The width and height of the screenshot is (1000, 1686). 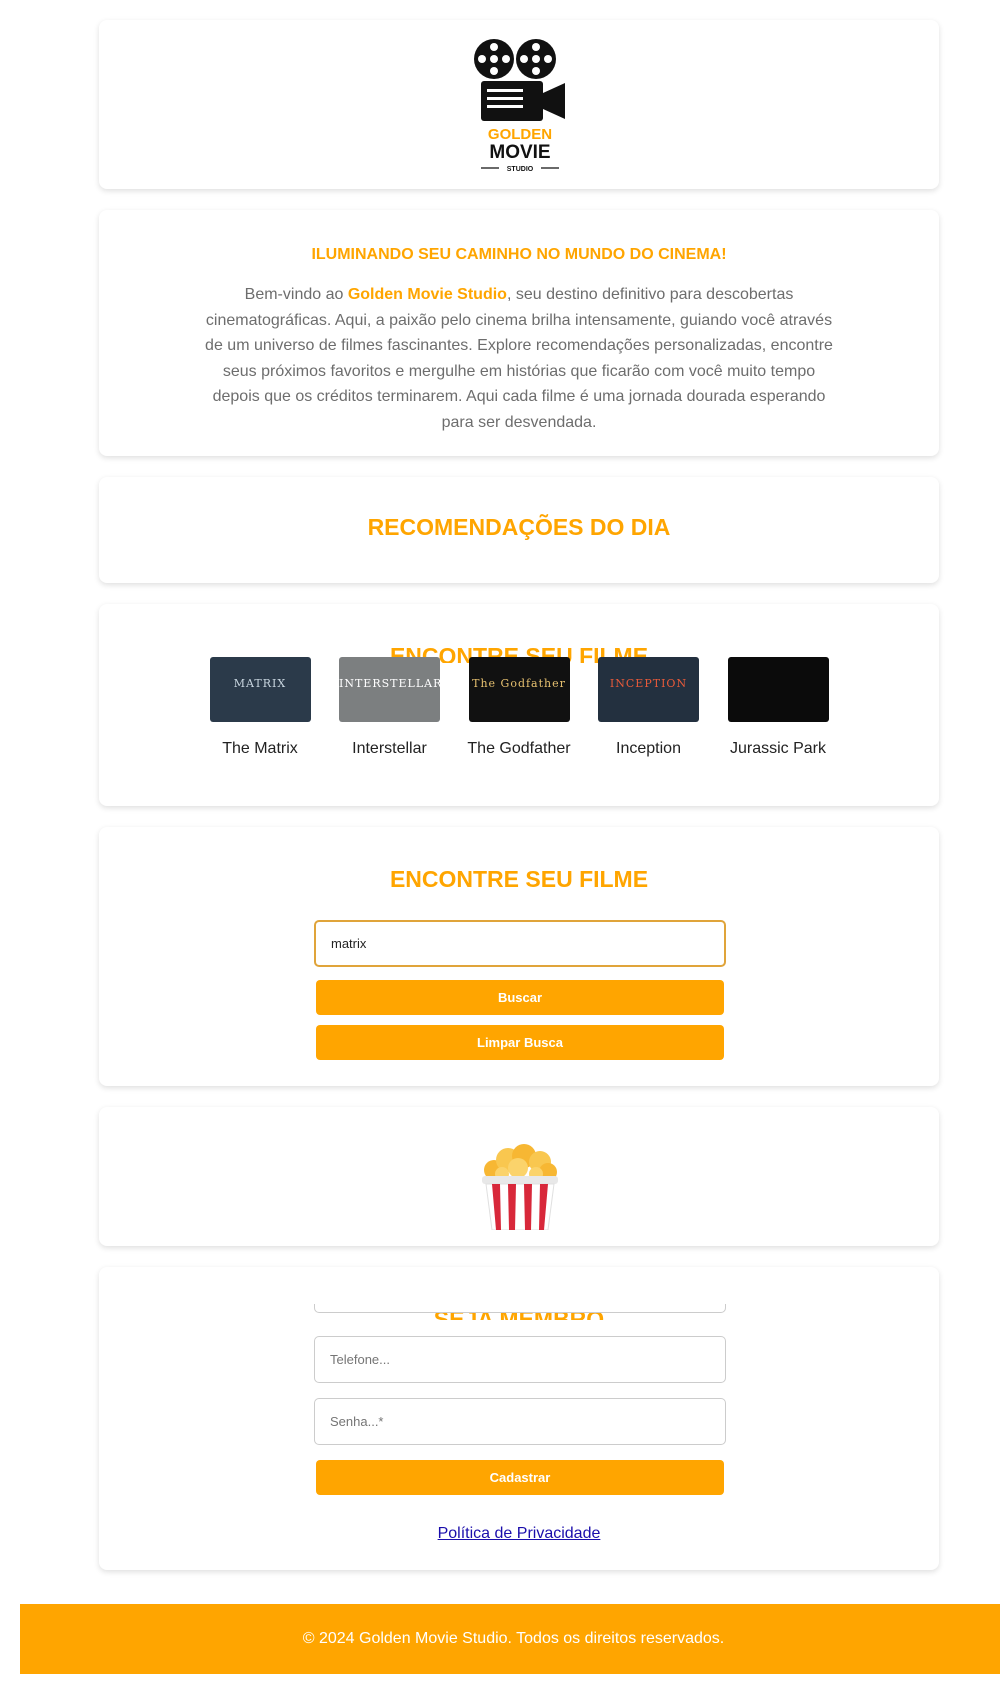 I want to click on poster-text: The Godfather, so click(x=519, y=683).